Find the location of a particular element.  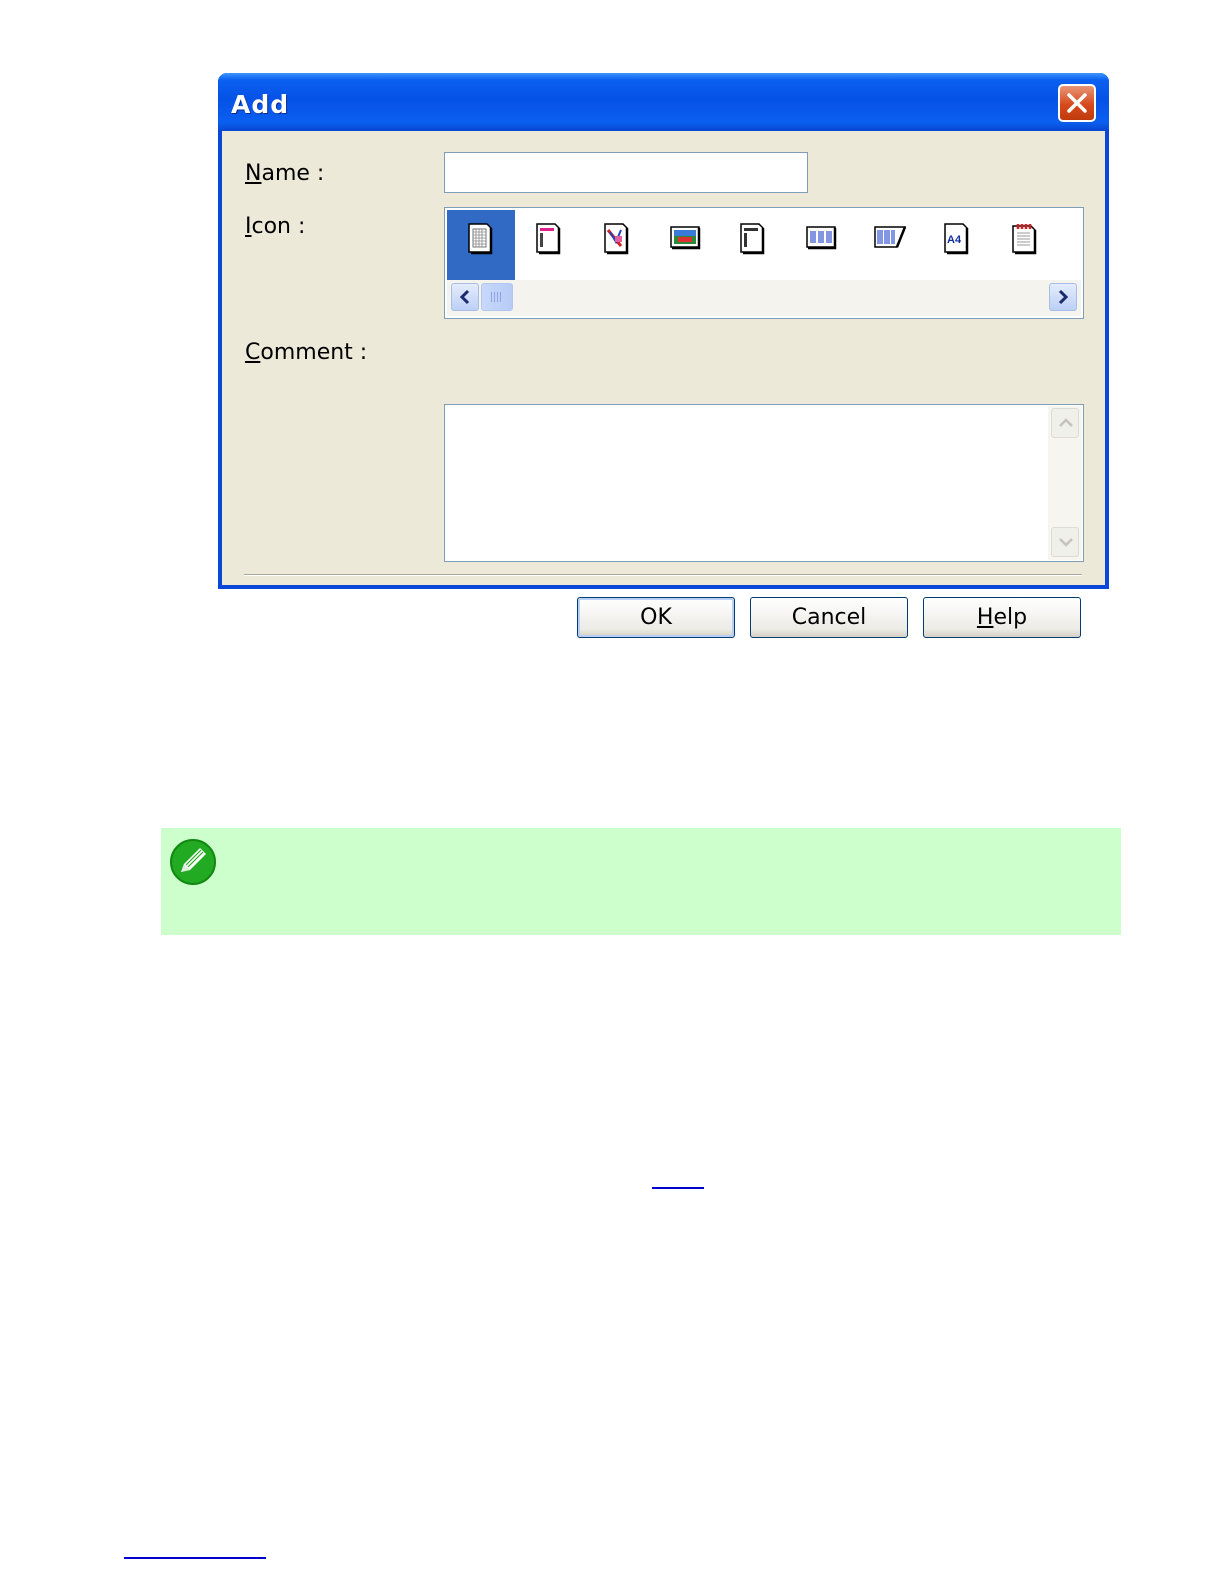

help-button: Help is located at coordinates (1002, 617).